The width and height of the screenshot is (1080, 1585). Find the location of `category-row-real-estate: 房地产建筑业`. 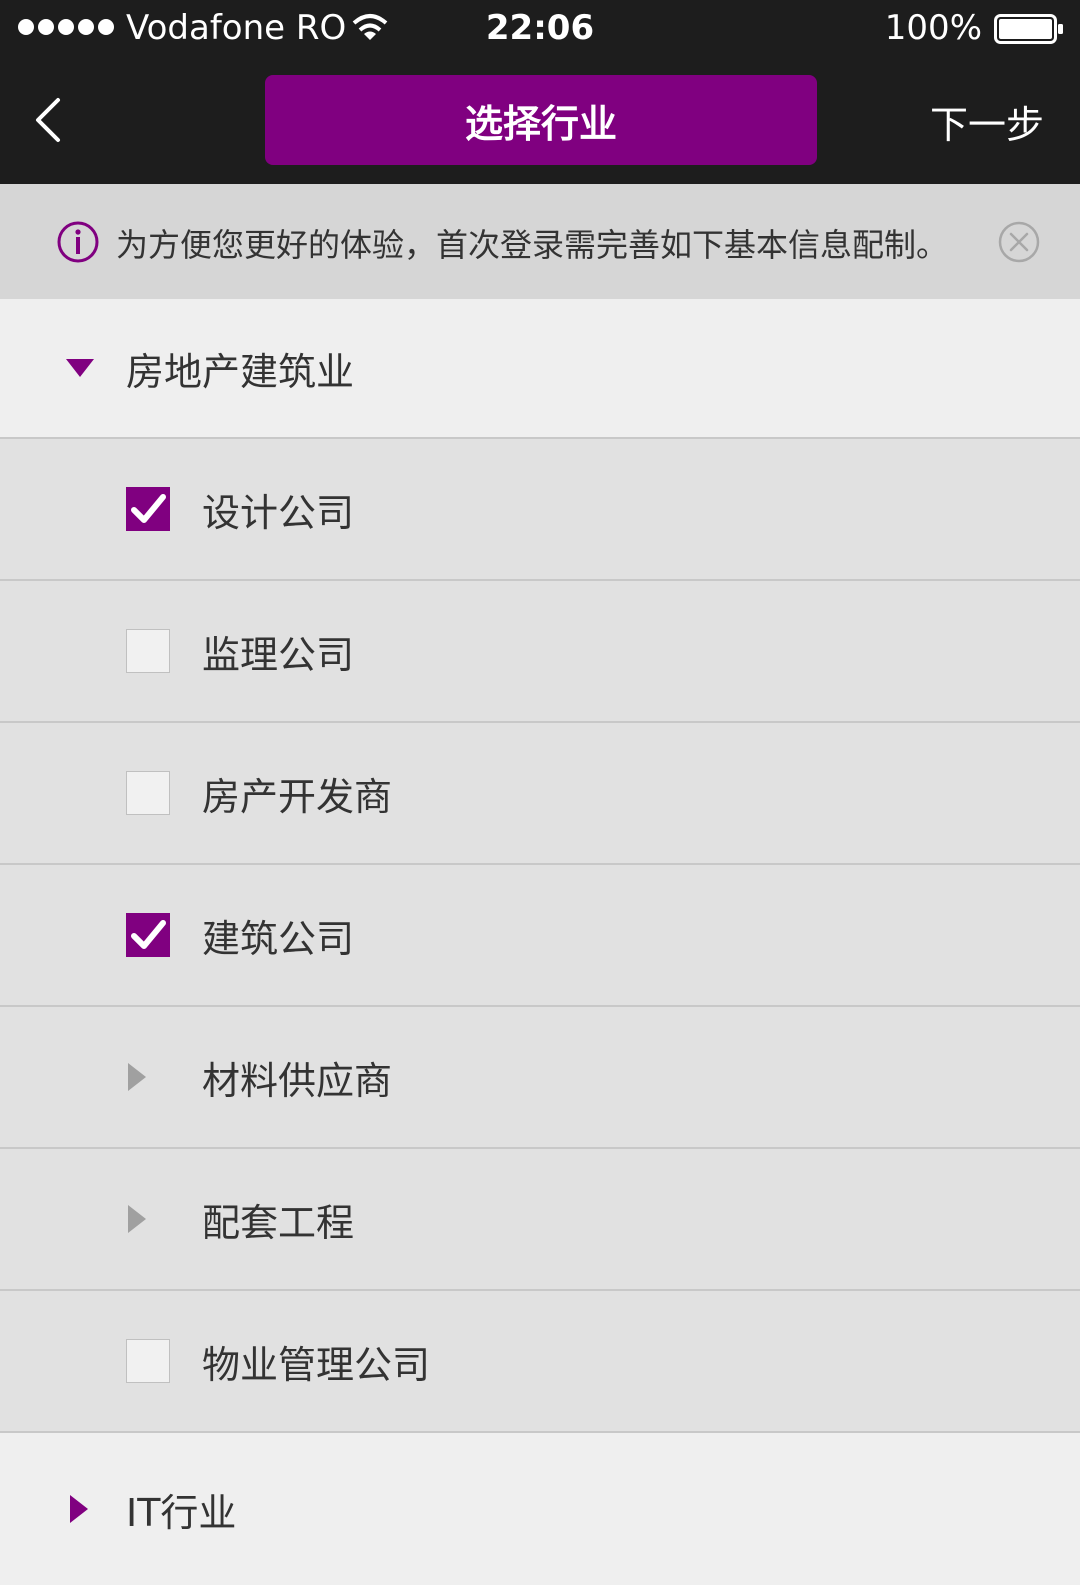

category-row-real-estate: 房地产建筑业 is located at coordinates (540, 369).